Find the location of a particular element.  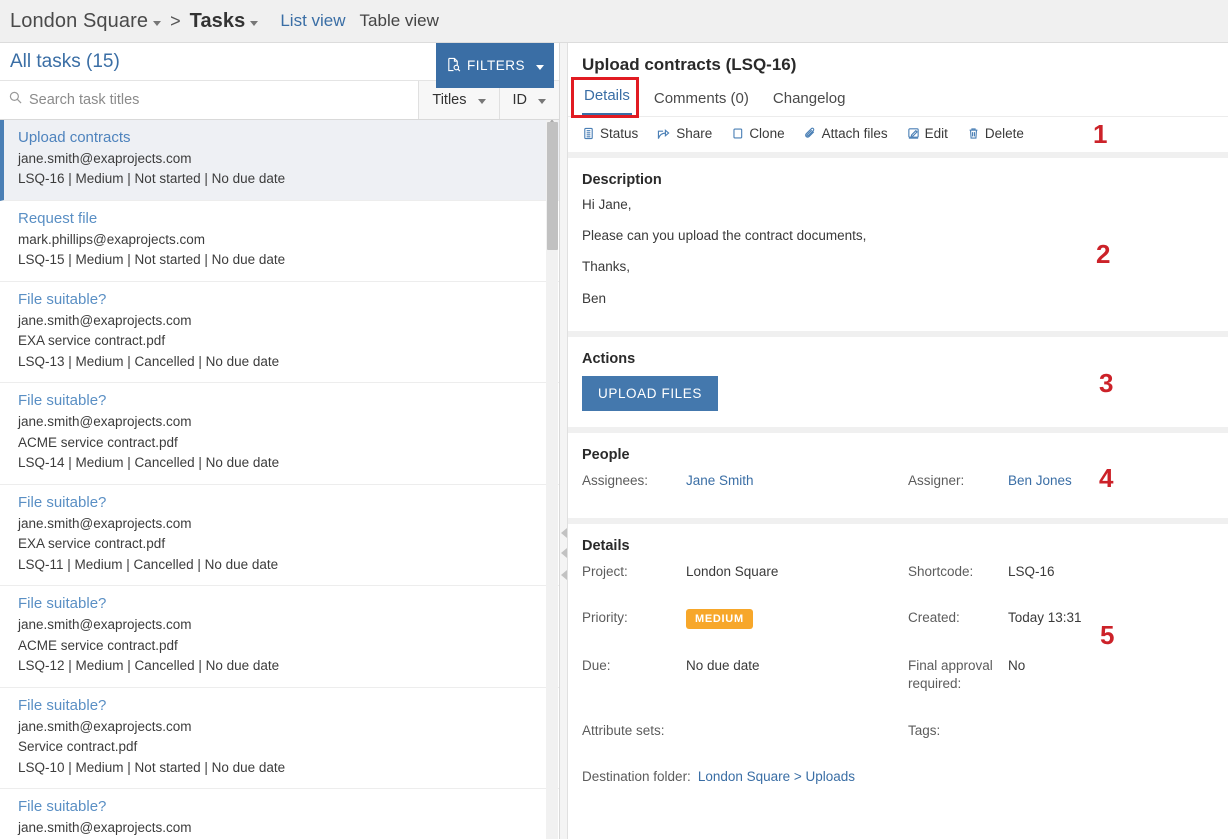

panel-splitter is located at coordinates (564, 441).